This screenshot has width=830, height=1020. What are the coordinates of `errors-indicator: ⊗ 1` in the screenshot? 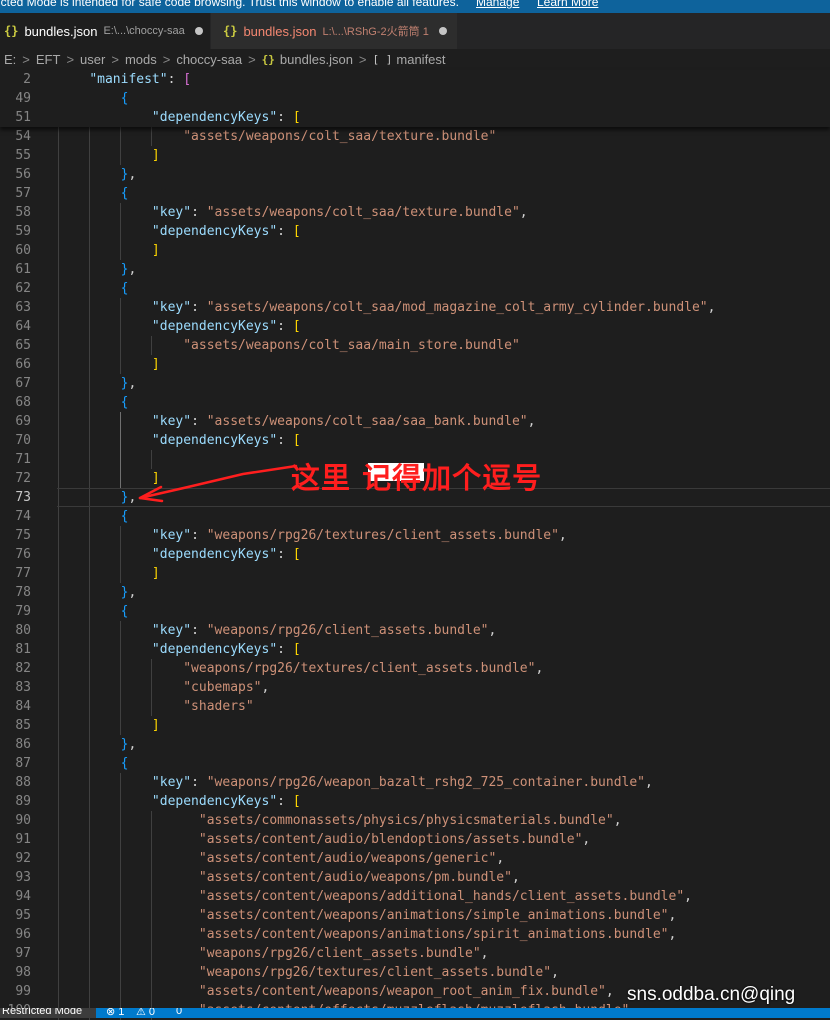 It's located at (115, 1013).